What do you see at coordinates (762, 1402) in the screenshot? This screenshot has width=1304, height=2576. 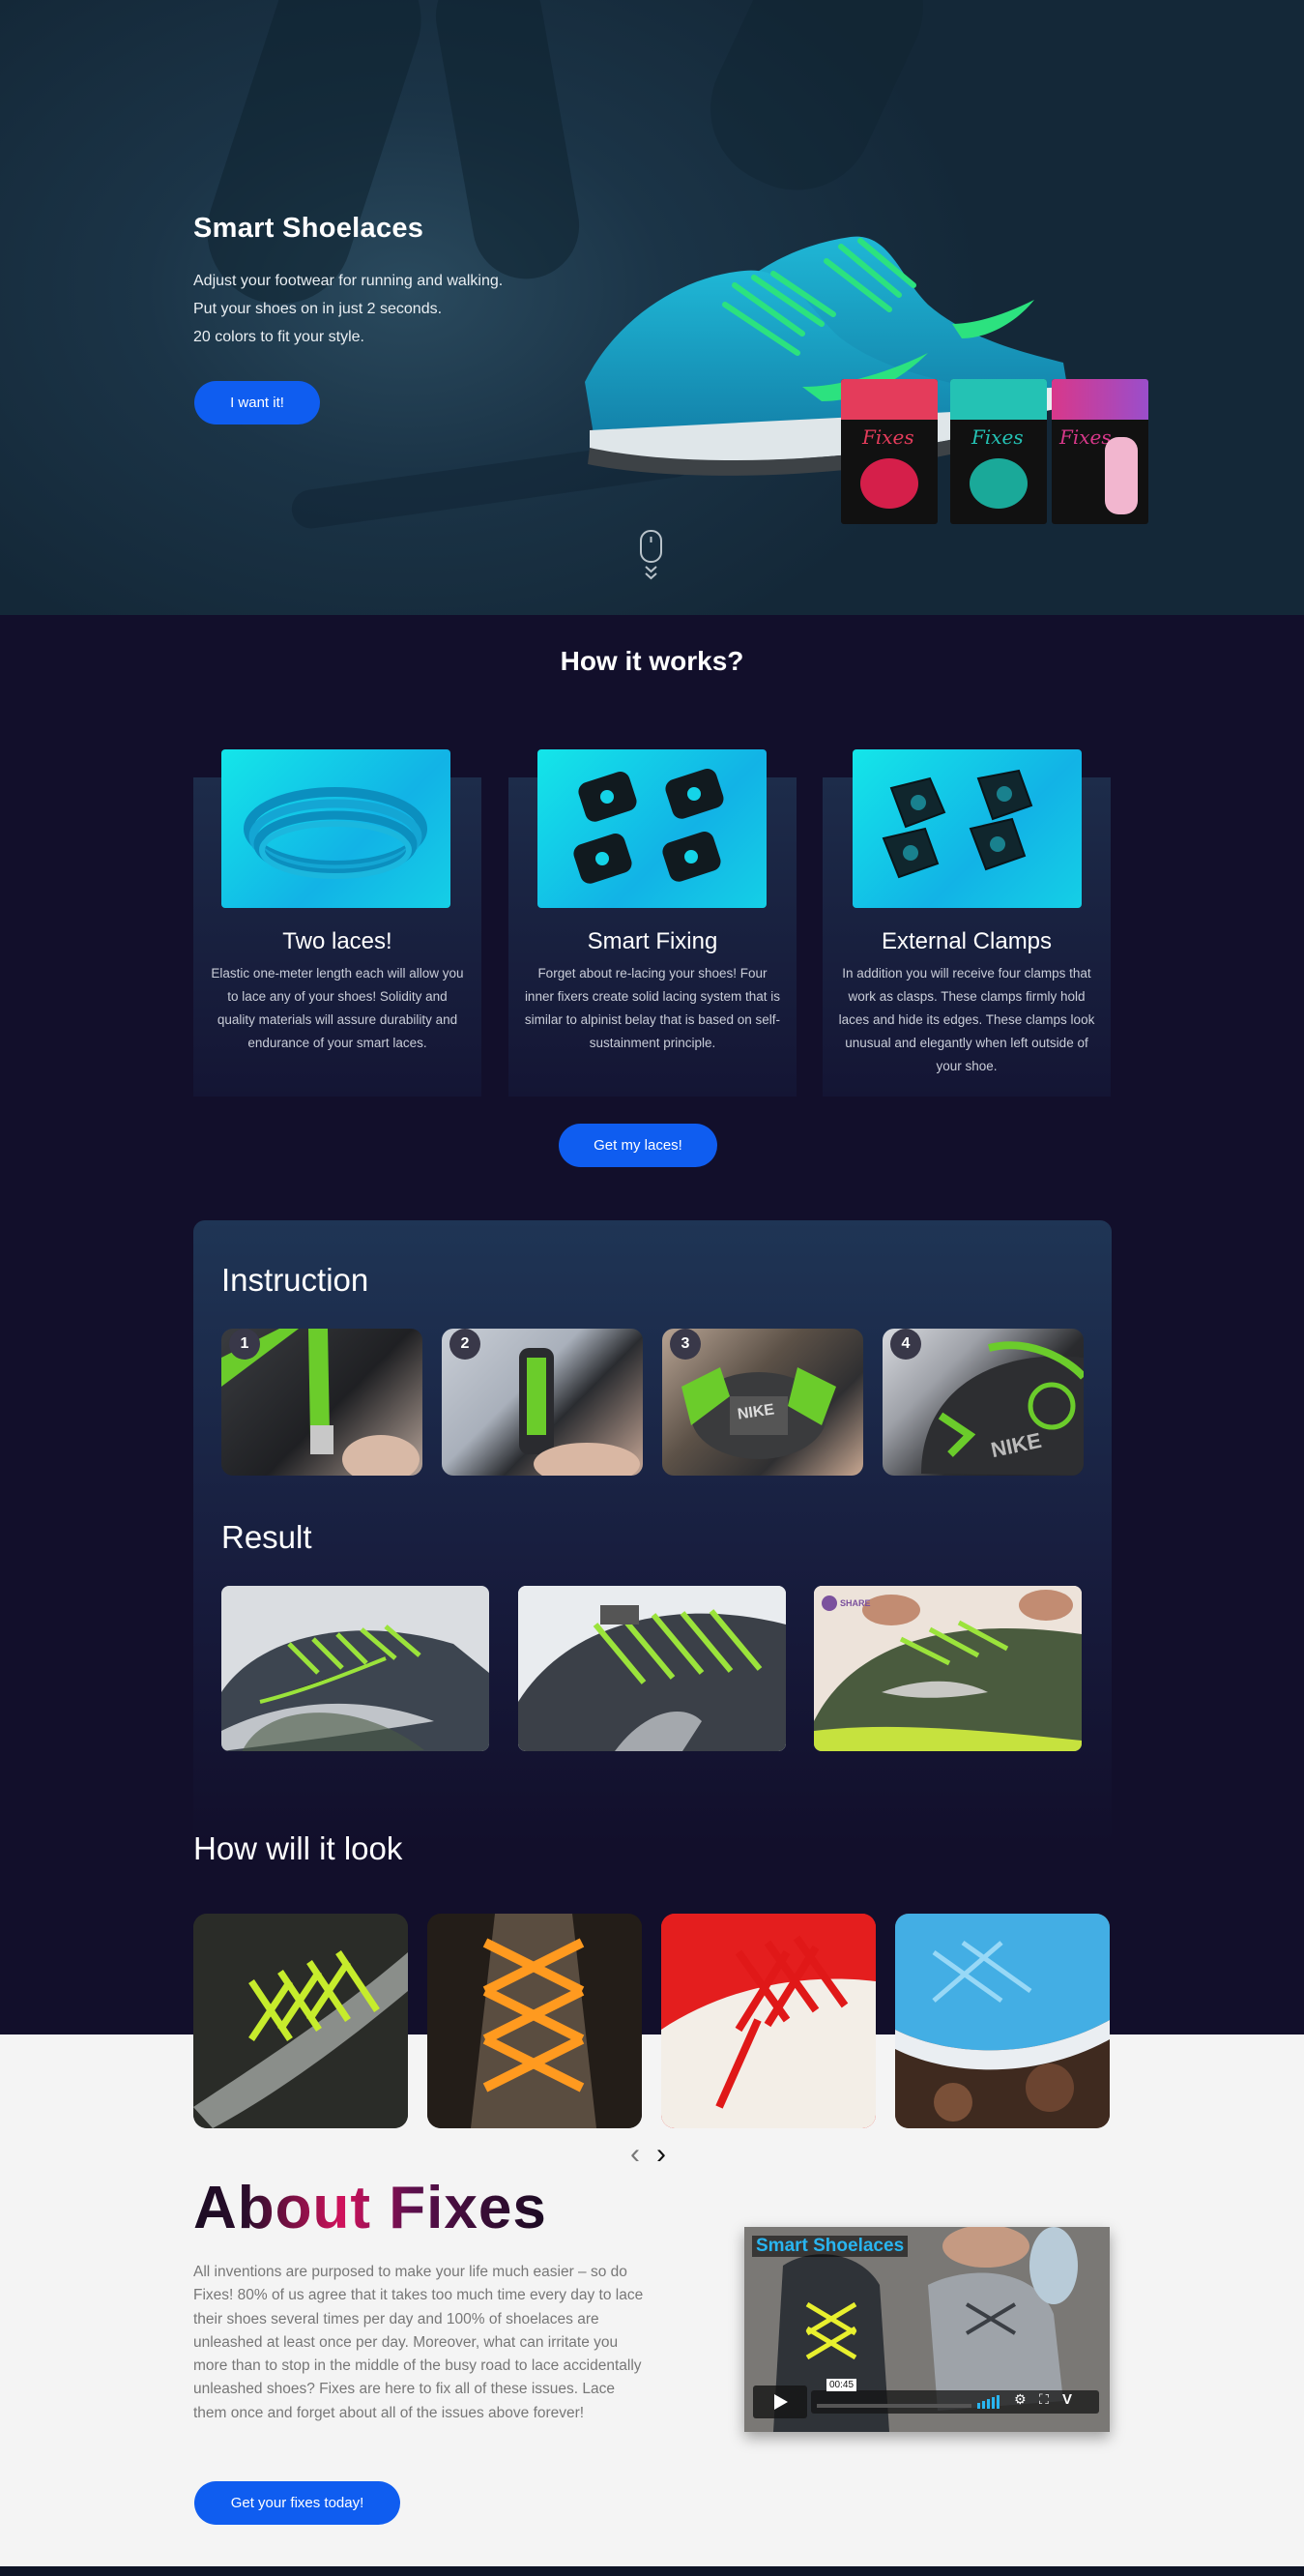 I see `instruction-step-image: NIKE 3` at bounding box center [762, 1402].